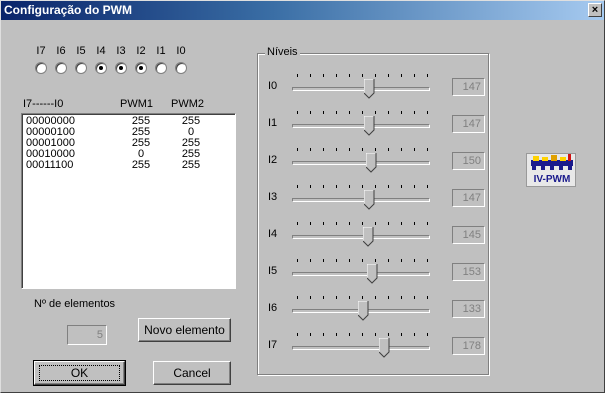 The width and height of the screenshot is (605, 403). I want to click on bit-radio-i5, so click(81, 68).